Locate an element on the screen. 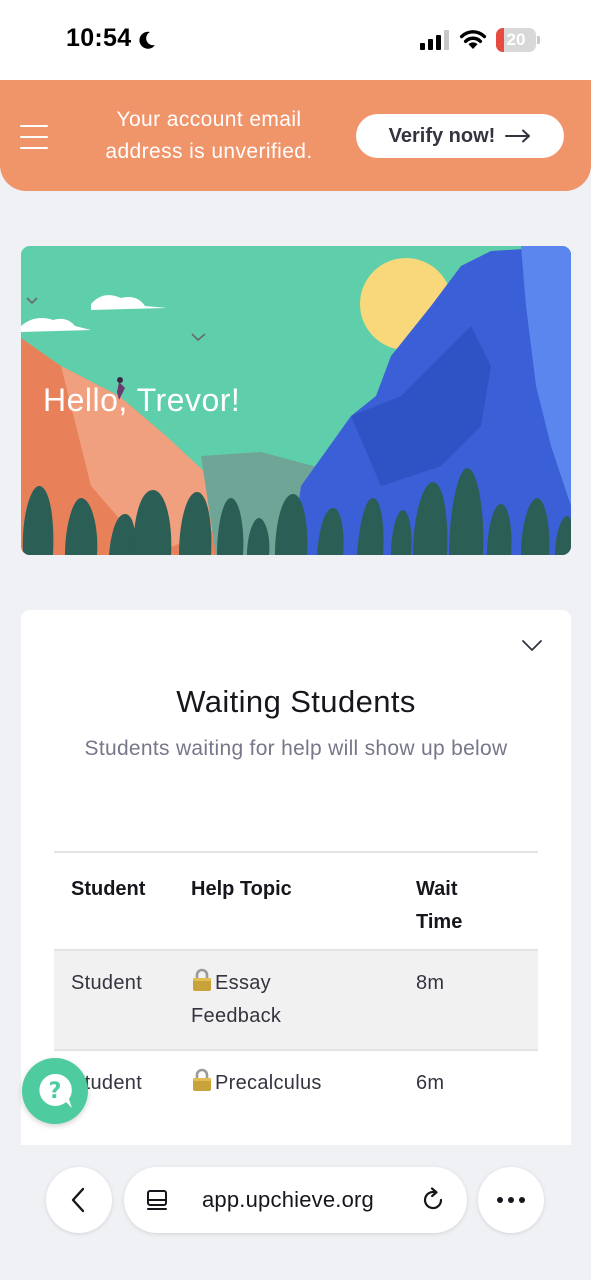  student-name: Student is located at coordinates (107, 983).